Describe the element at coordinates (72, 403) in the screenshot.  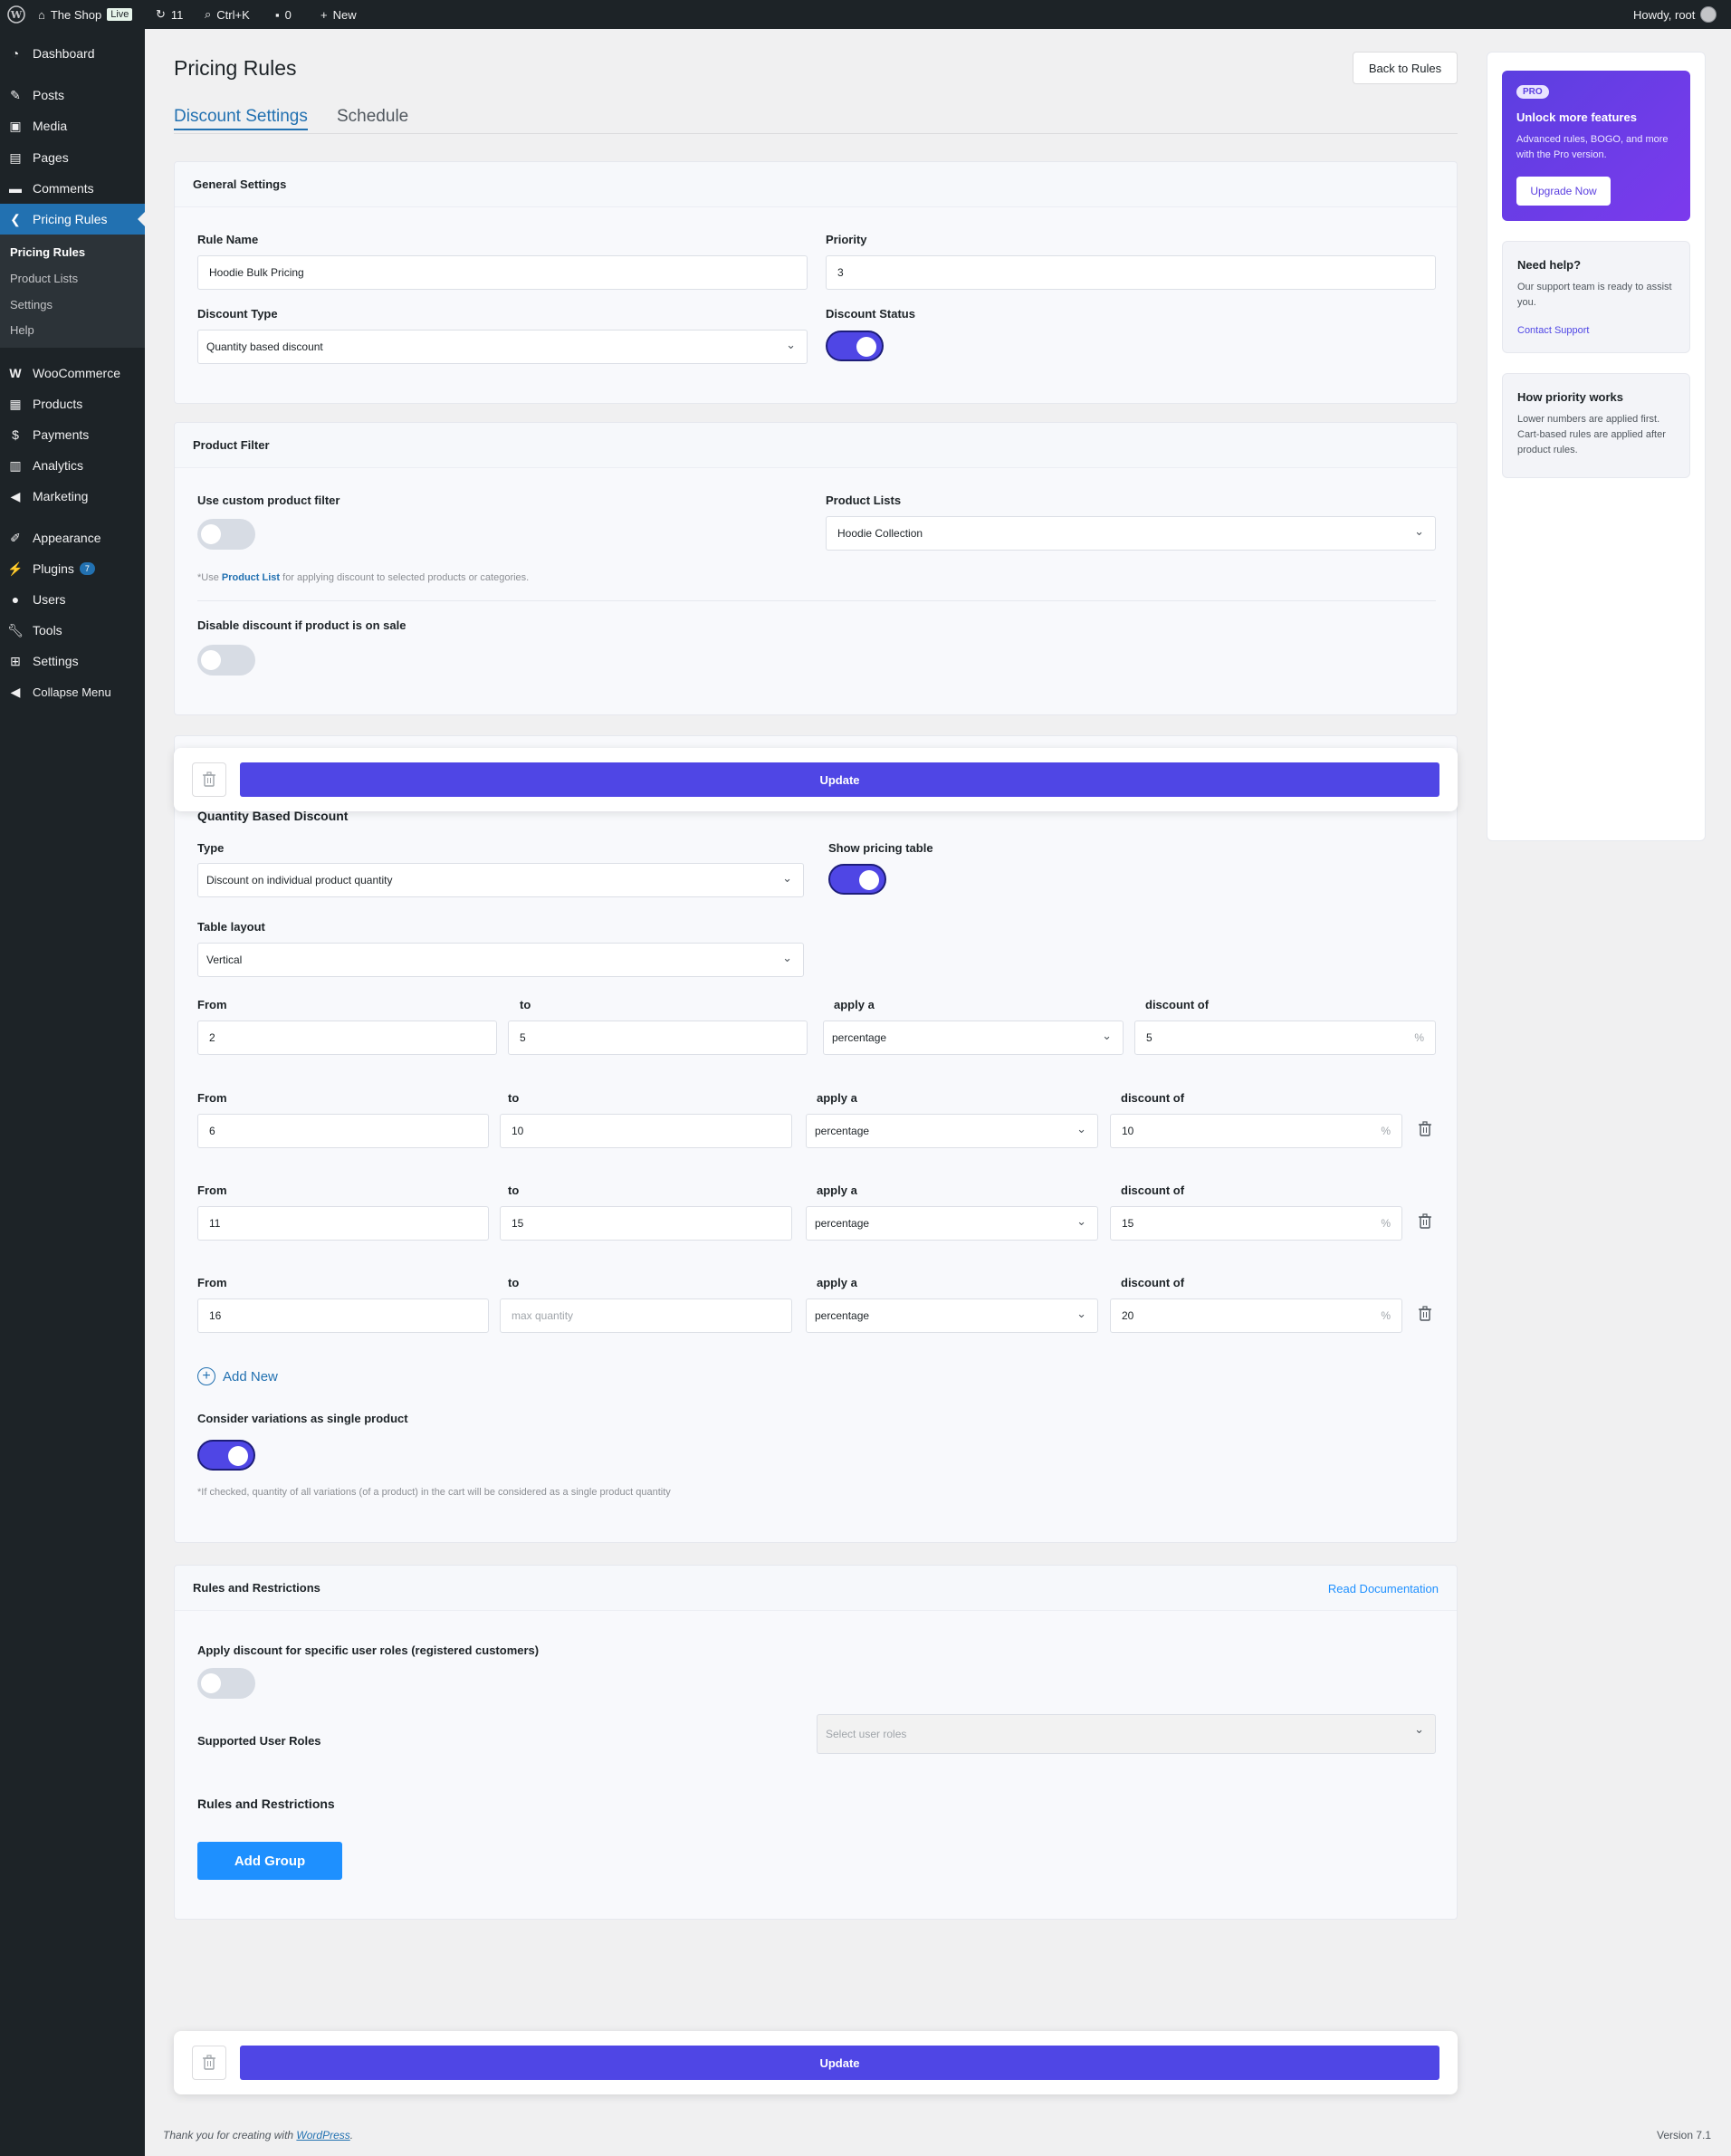
I see `sidebar-item-products: ▦ Products` at that location.